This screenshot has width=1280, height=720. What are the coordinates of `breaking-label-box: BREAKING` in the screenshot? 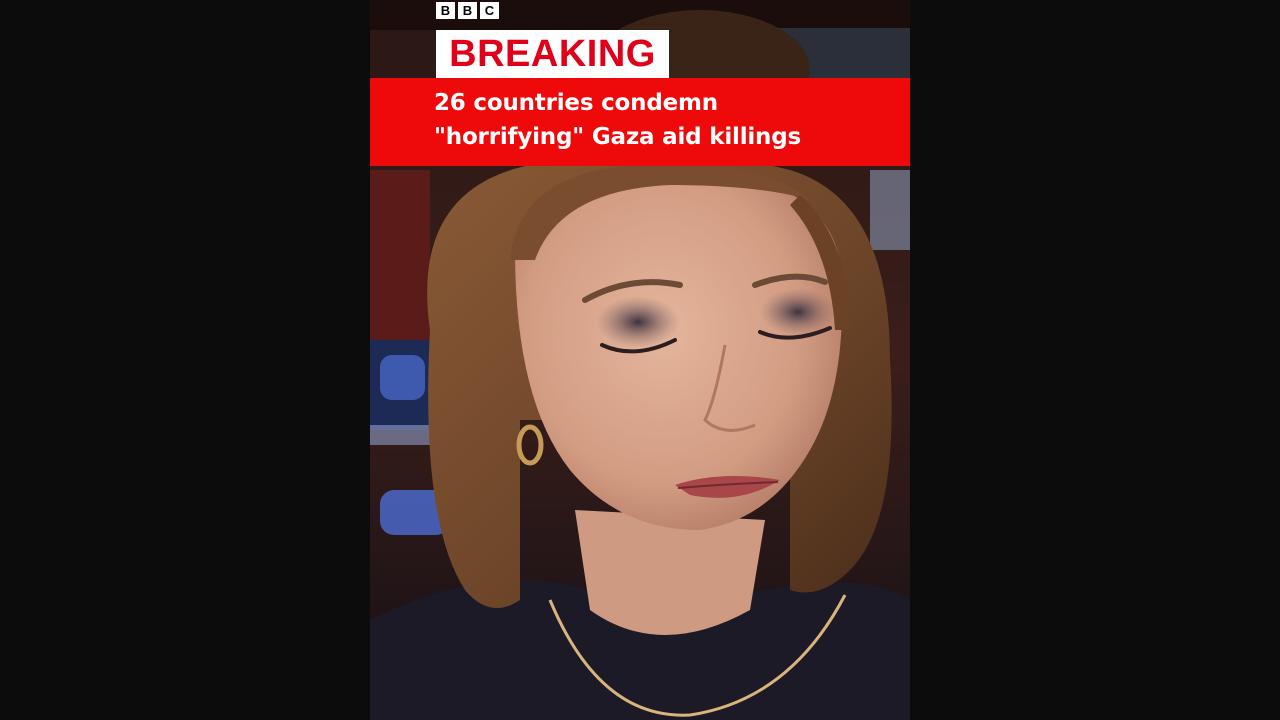 It's located at (552, 54).